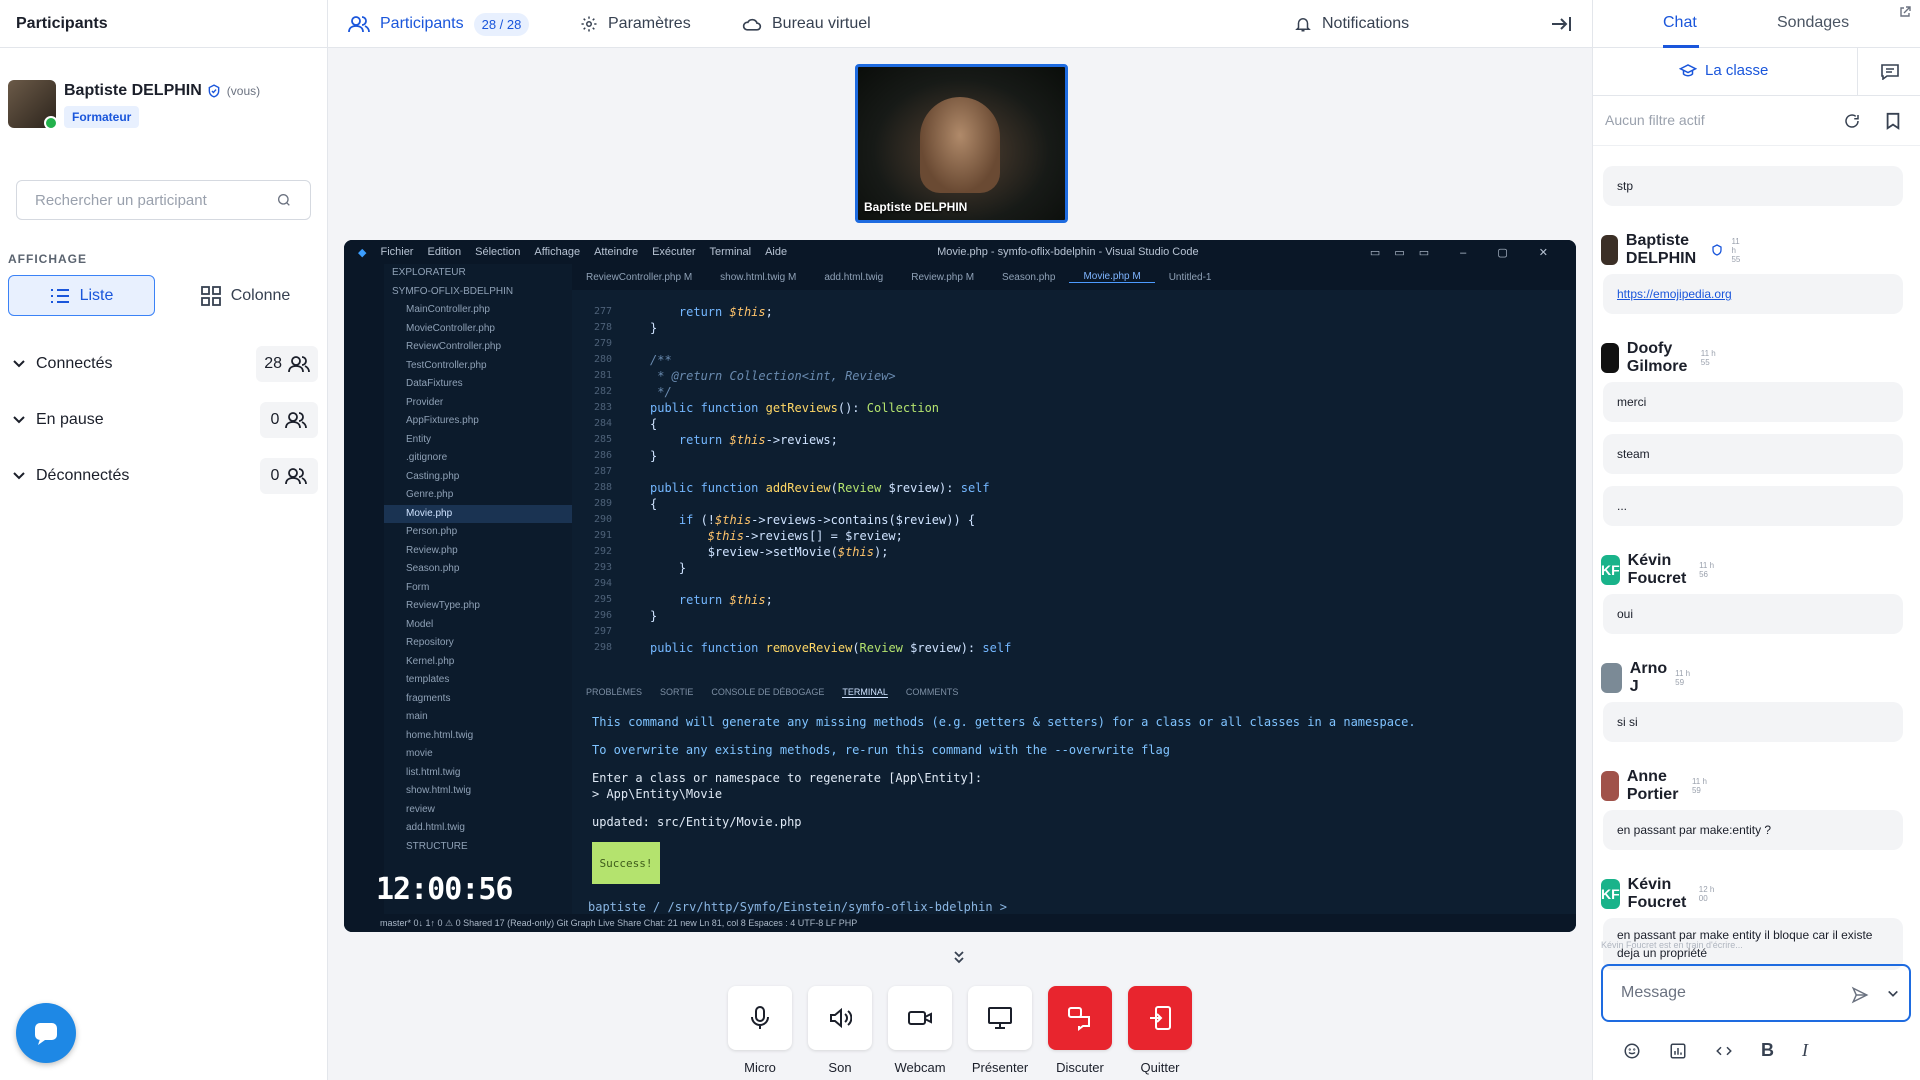 The height and width of the screenshot is (1080, 1920). Describe the element at coordinates (1632, 1051) in the screenshot. I see `emoji-icon` at that location.